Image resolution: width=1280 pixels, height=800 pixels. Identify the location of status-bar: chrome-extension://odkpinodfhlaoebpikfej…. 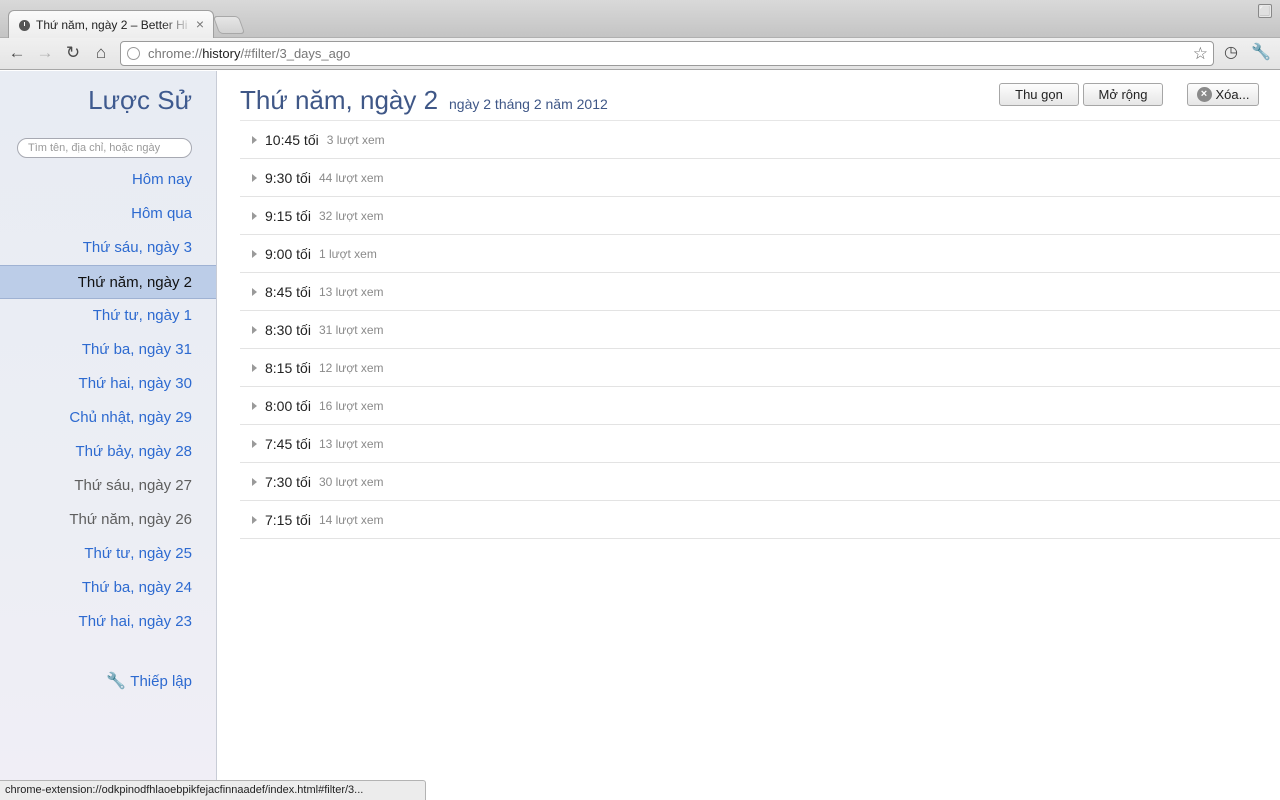
(213, 790).